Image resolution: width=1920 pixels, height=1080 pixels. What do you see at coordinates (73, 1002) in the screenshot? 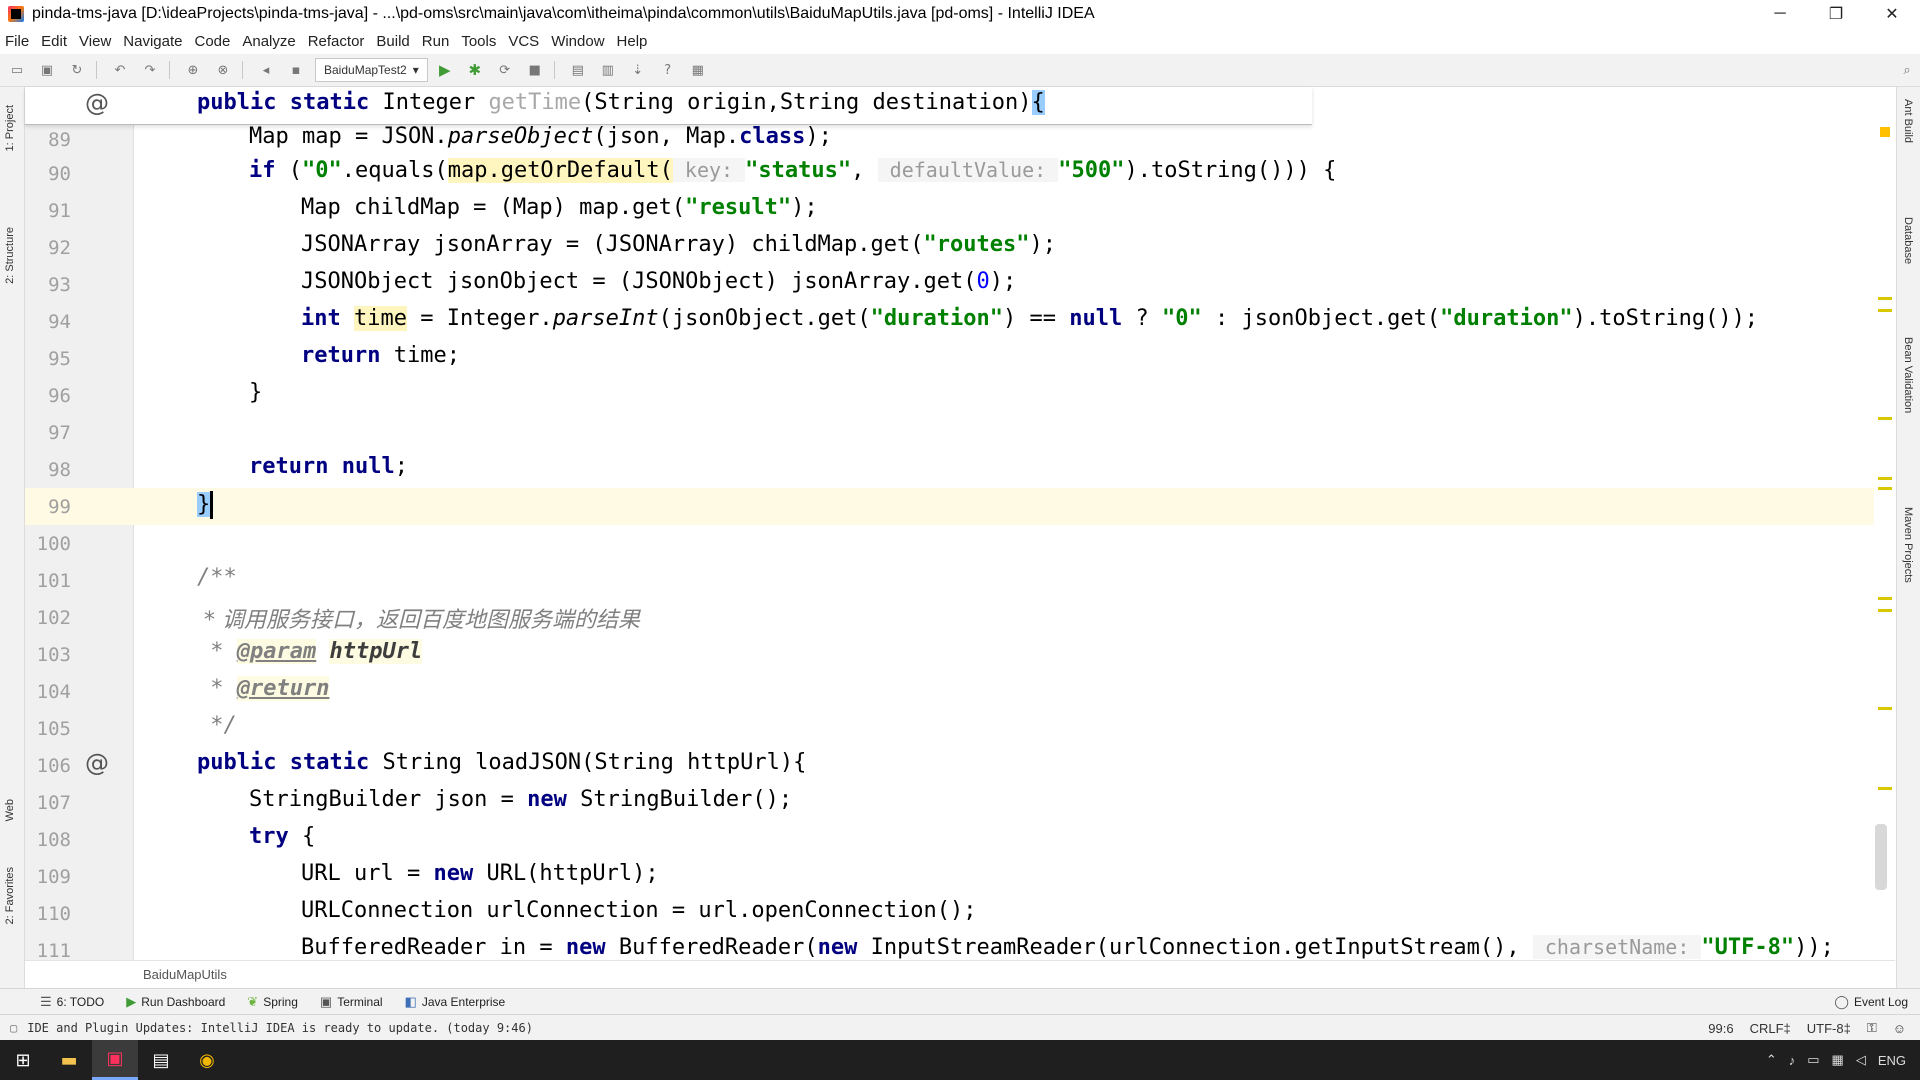
I see `tab-todo: ☰ 6: TODO` at bounding box center [73, 1002].